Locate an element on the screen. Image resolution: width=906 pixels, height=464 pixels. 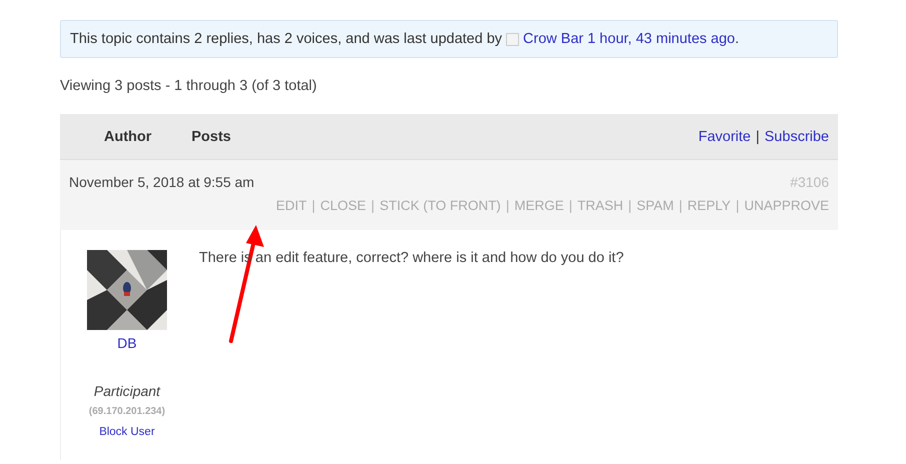
viewing-count: Viewing 3 posts - 1 through 3 (of 3 total) is located at coordinates (189, 86).